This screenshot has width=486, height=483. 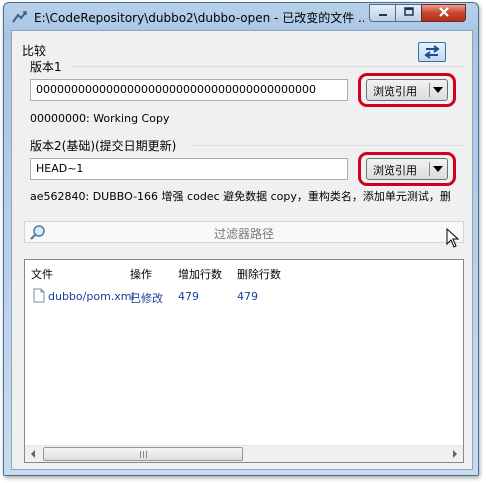 I want to click on scroll-right-button, so click(x=454, y=454).